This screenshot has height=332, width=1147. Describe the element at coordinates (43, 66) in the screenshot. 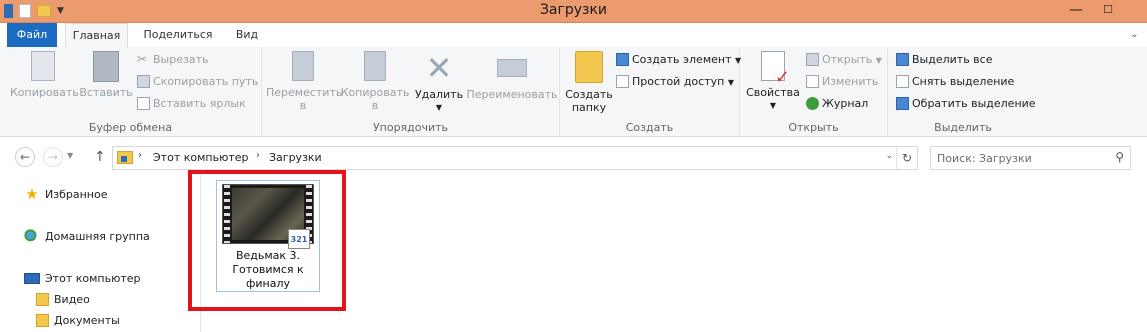

I see `copy-icon` at that location.